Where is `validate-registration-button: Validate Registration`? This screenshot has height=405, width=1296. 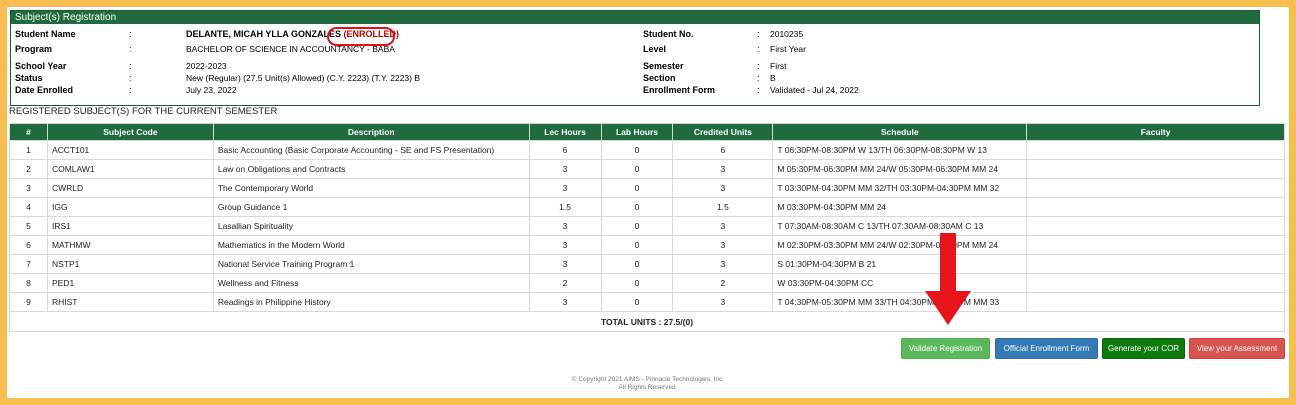 validate-registration-button: Validate Registration is located at coordinates (945, 348).